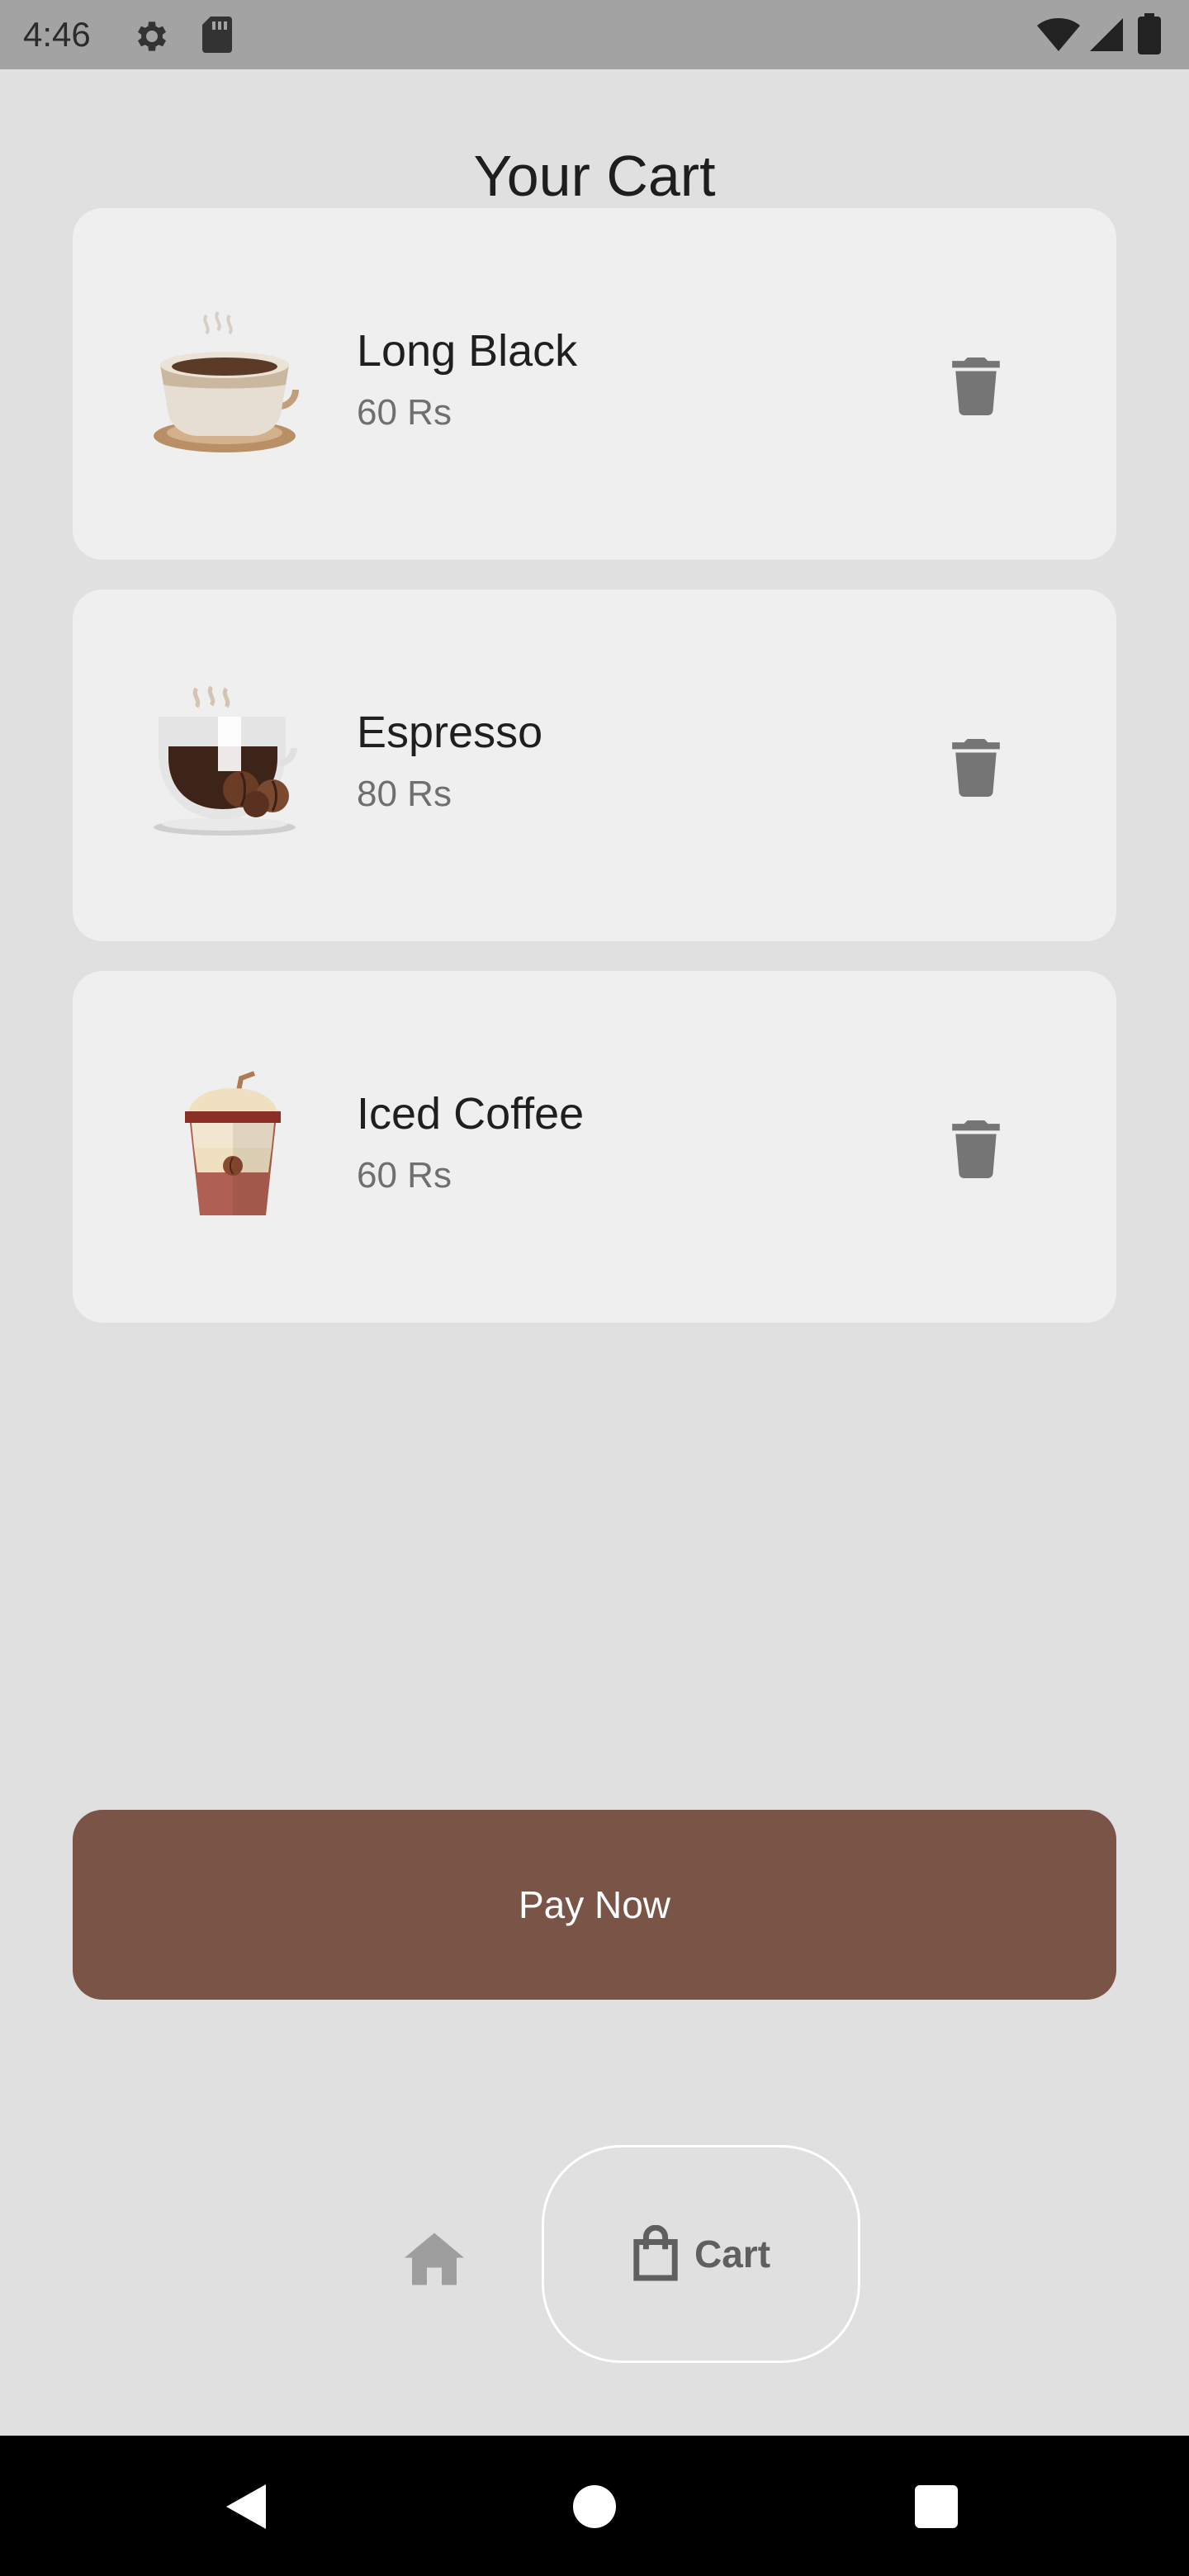 The height and width of the screenshot is (2576, 1189). What do you see at coordinates (594, 765) in the screenshot?
I see `cart-item-card: Espresso 80 Rs` at bounding box center [594, 765].